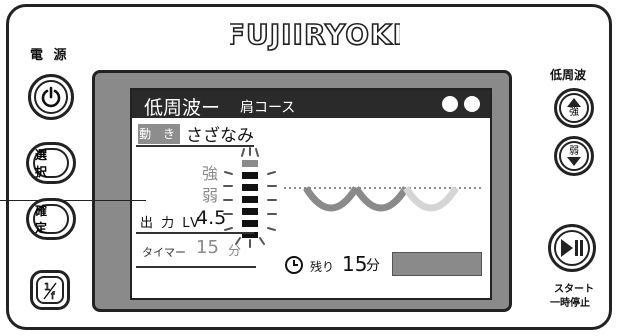 This screenshot has height=336, width=622. Describe the element at coordinates (311, 104) in the screenshot. I see `course-title-bar: 低周波ー 肩コース` at that location.